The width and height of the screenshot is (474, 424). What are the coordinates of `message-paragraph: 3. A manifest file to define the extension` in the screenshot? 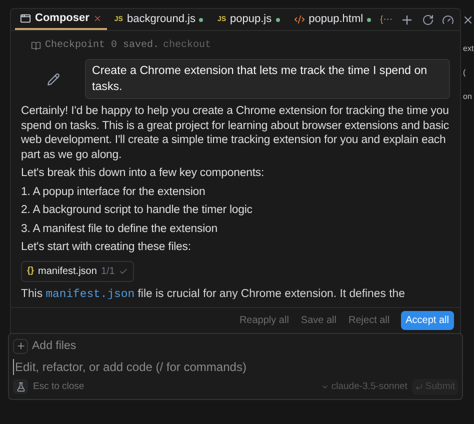 It's located at (120, 229).